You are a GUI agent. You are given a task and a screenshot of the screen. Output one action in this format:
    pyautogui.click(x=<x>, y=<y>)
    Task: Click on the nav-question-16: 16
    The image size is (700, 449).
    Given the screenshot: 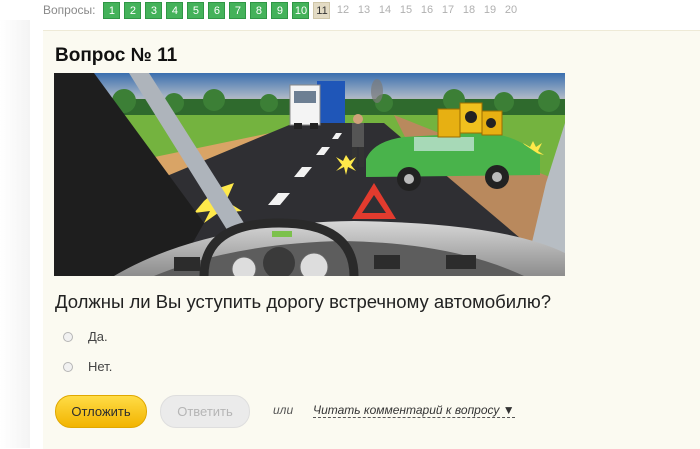 What is the action you would take?
    pyautogui.click(x=426, y=10)
    